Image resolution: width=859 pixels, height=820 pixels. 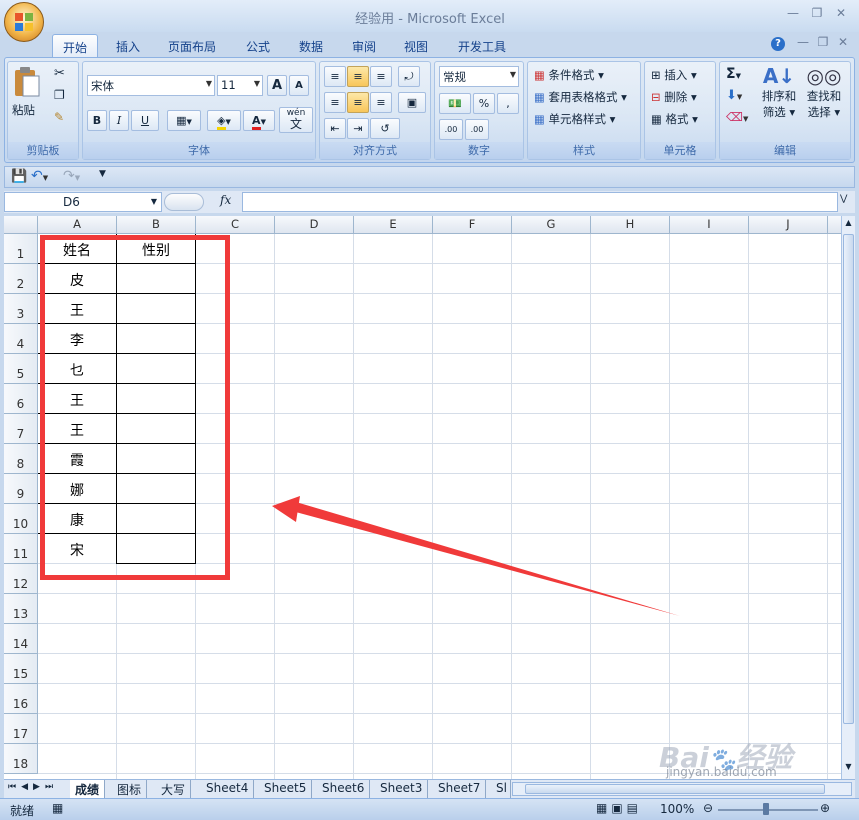 I want to click on sheet-tab-4: Sheet4, so click(x=228, y=789).